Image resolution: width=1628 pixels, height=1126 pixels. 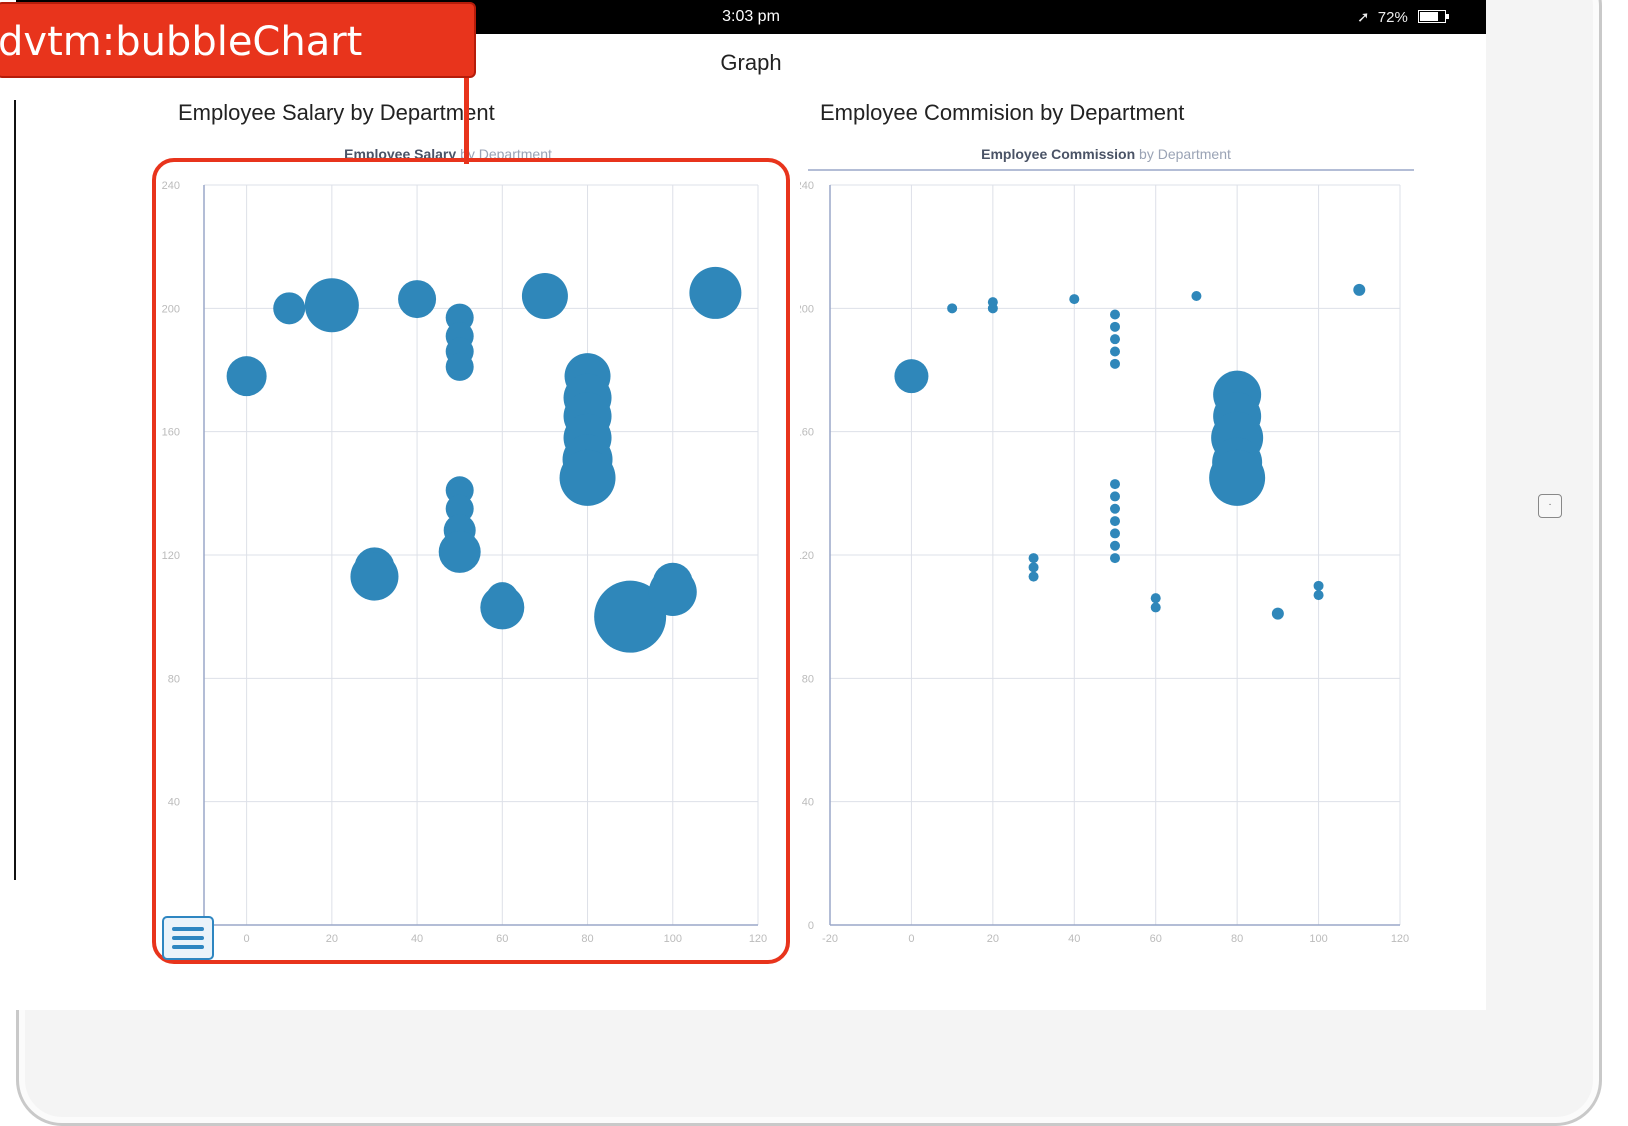 I want to click on battery-percent: 72%, so click(x=1392, y=17).